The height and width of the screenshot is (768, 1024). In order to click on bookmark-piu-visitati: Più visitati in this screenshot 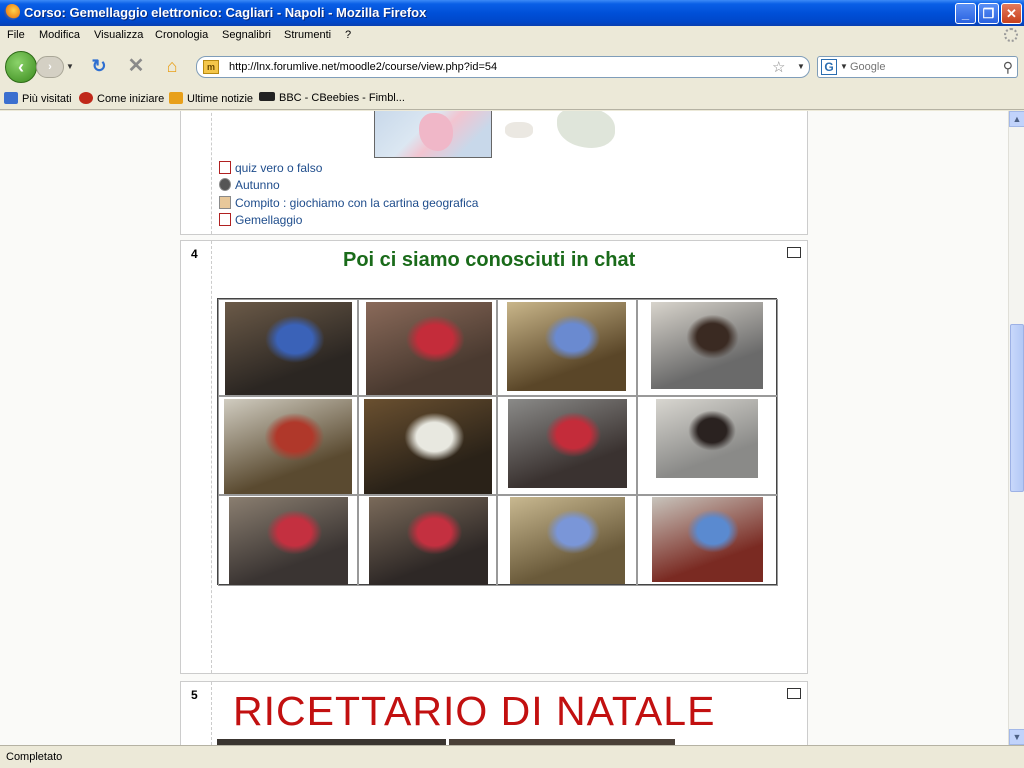, I will do `click(38, 98)`.